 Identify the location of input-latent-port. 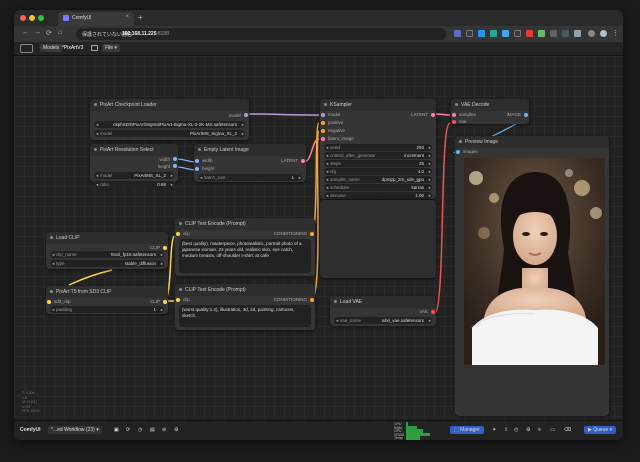
(323, 139).